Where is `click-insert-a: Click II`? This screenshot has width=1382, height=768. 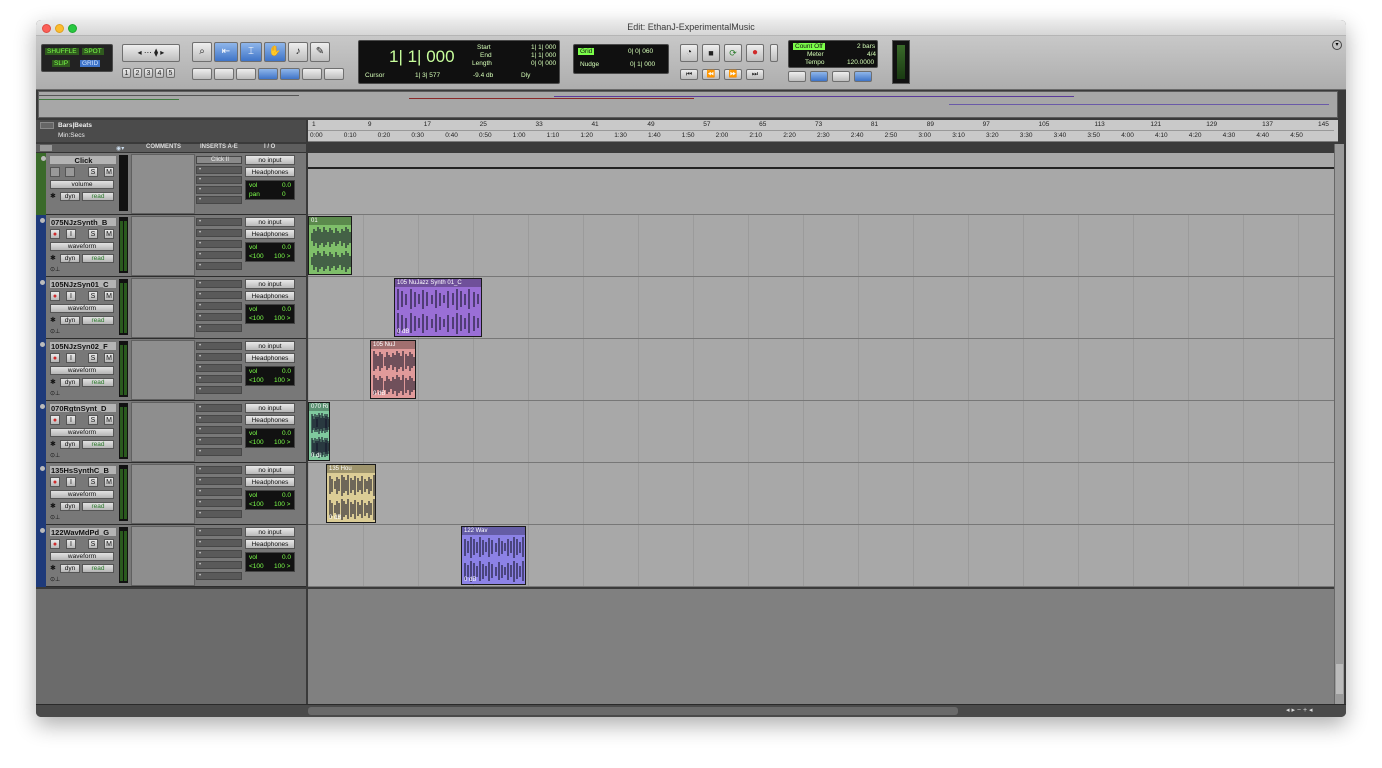
click-insert-a: Click II is located at coordinates (219, 160).